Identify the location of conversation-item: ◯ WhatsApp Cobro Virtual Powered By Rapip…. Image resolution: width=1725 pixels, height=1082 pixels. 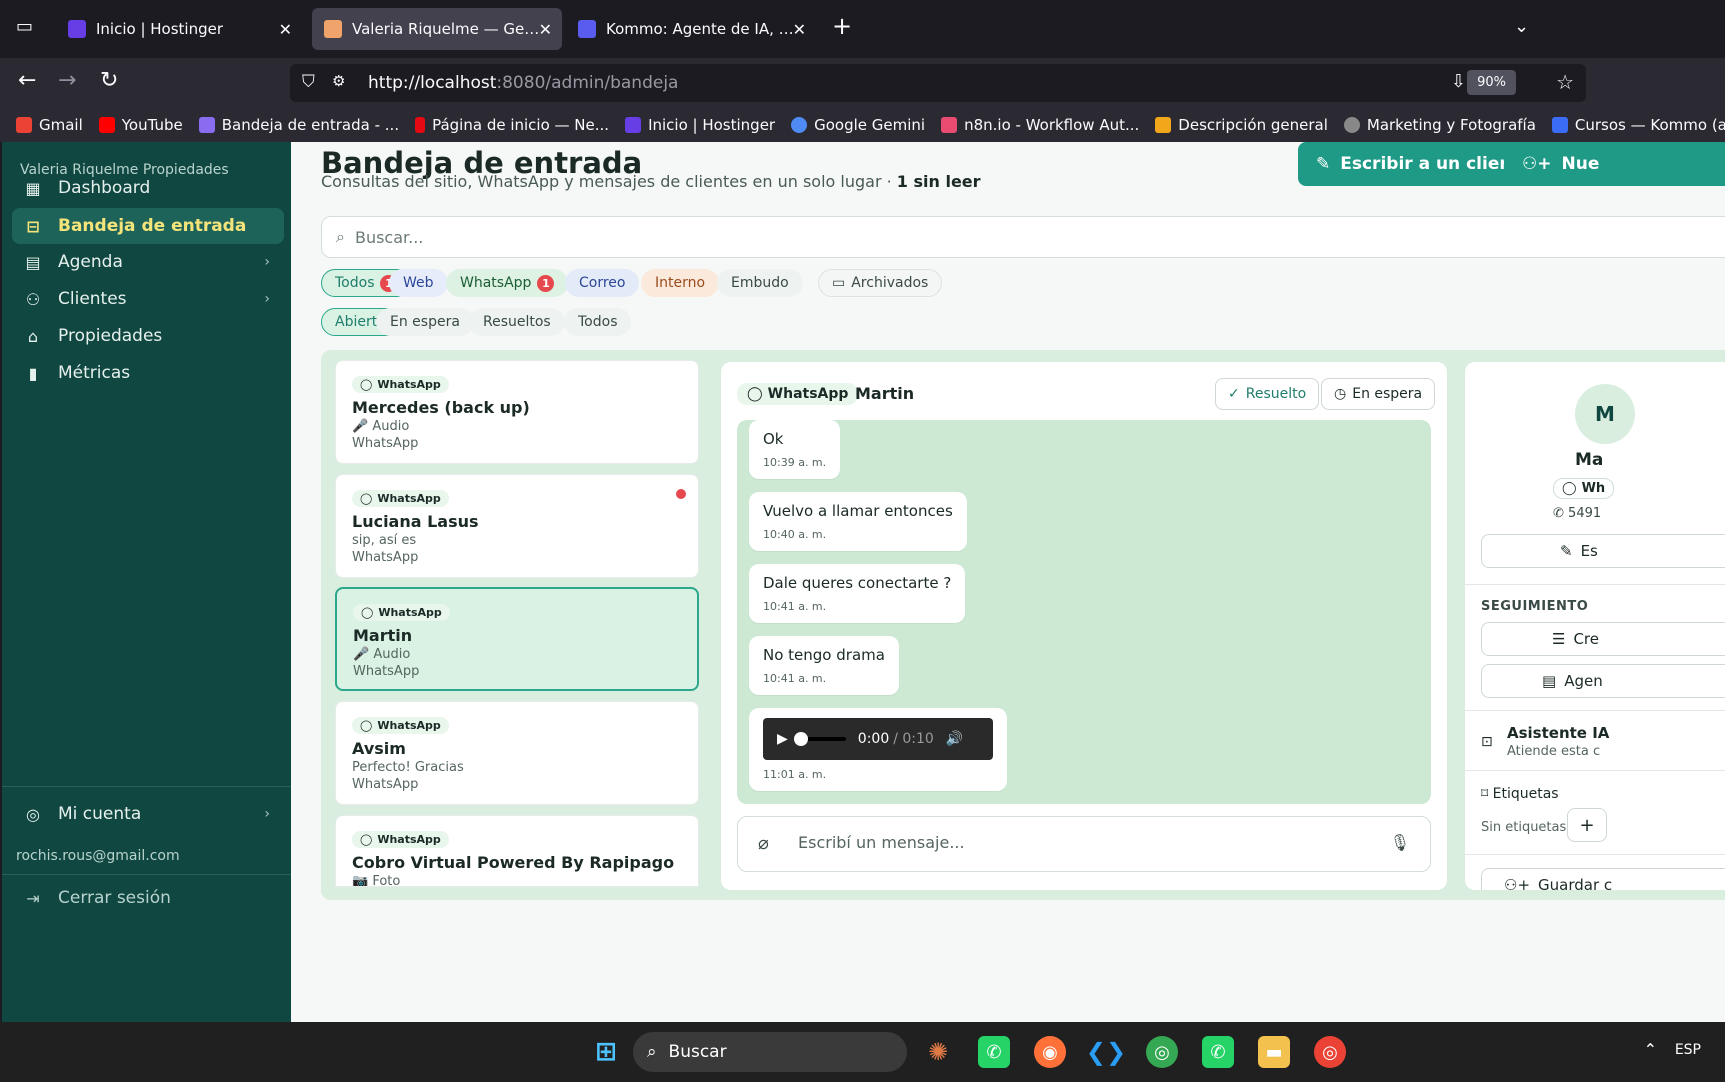
(517, 851).